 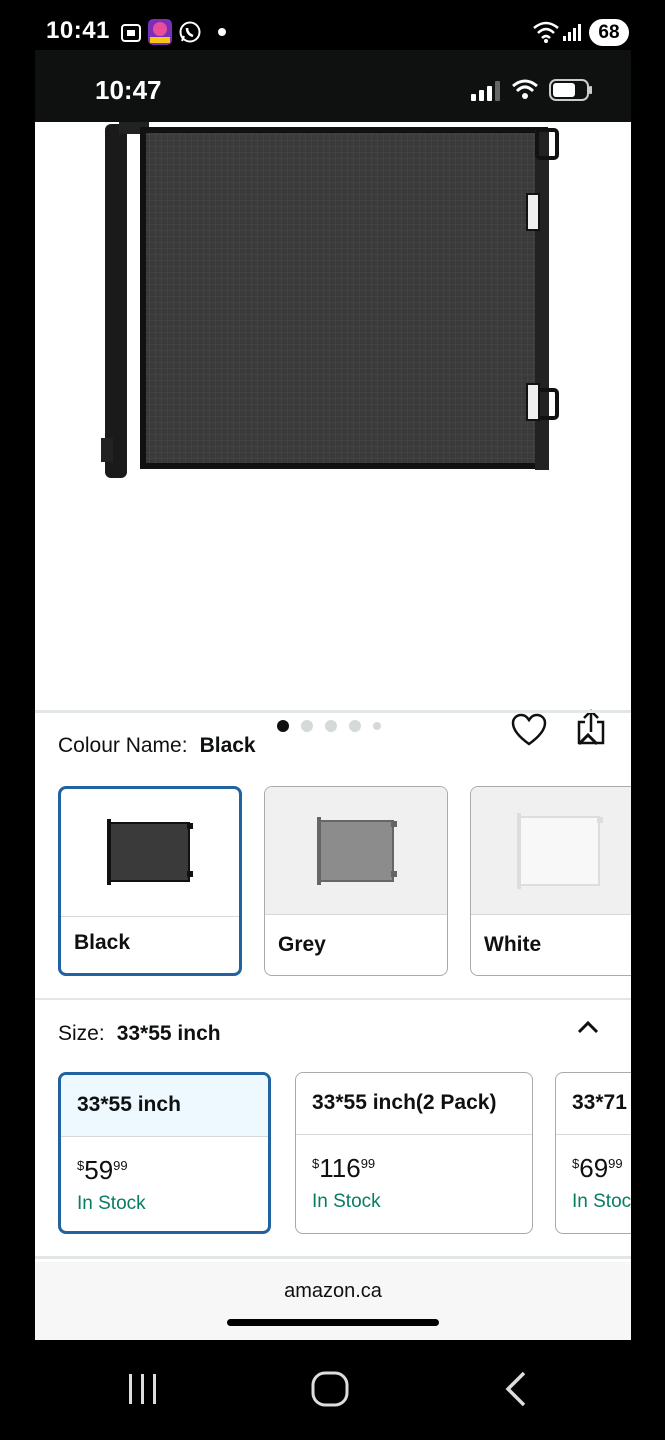 I want to click on colour-option-white: White, so click(x=550, y=881).